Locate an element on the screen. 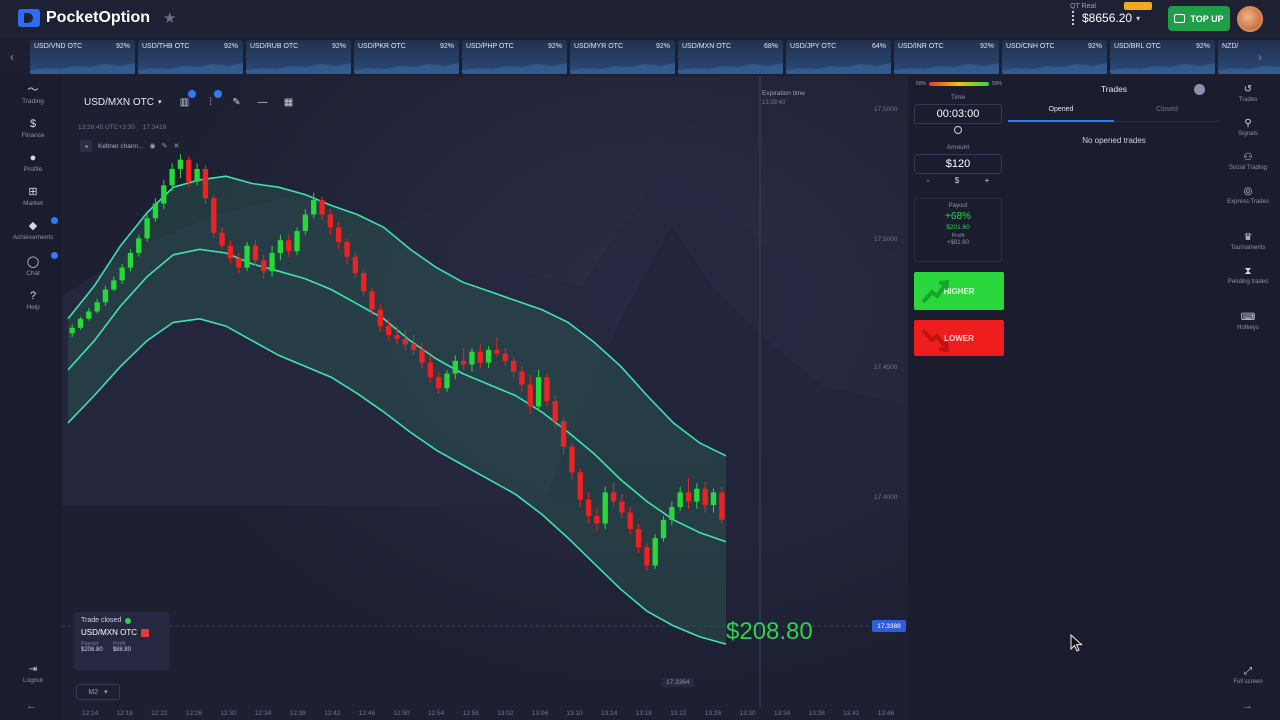 Image resolution: width=1280 pixels, height=720 pixels. amount-minus-button: - is located at coordinates (928, 182).